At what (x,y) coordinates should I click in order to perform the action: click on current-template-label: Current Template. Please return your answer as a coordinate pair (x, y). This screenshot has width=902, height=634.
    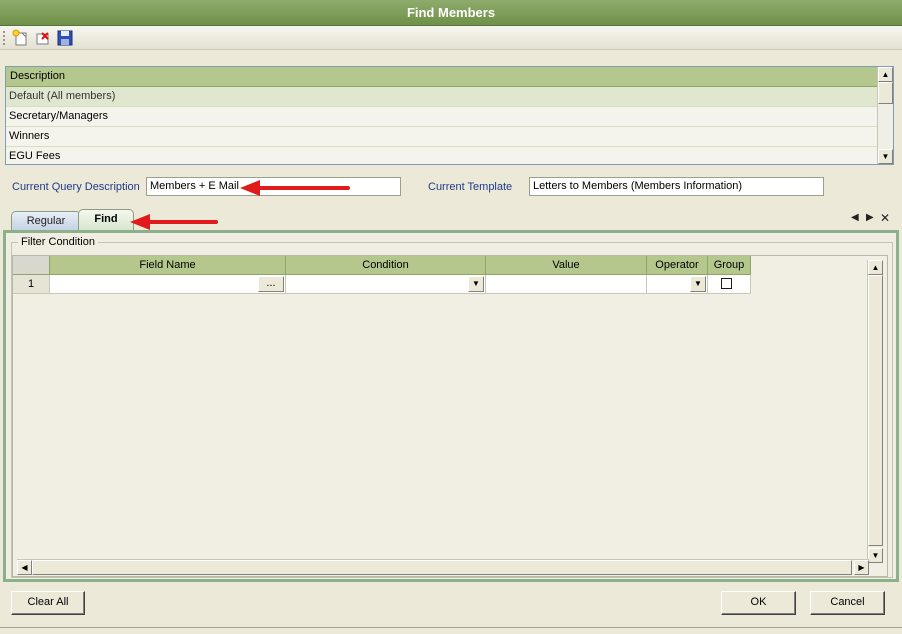
    Looking at the image, I should click on (470, 187).